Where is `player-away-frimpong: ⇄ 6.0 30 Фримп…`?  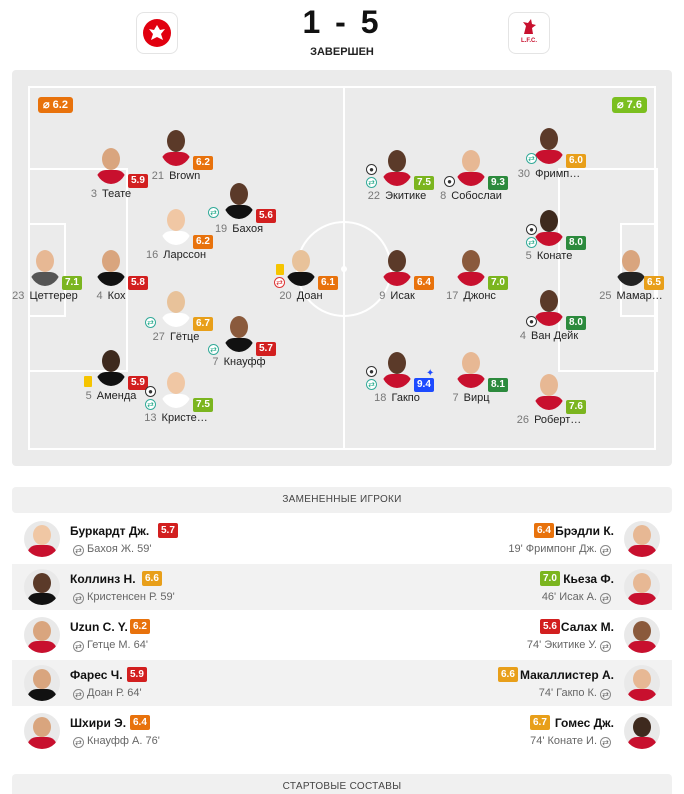
player-away-frimpong: ⇄ 6.0 30 Фримп… is located at coordinates (549, 159).